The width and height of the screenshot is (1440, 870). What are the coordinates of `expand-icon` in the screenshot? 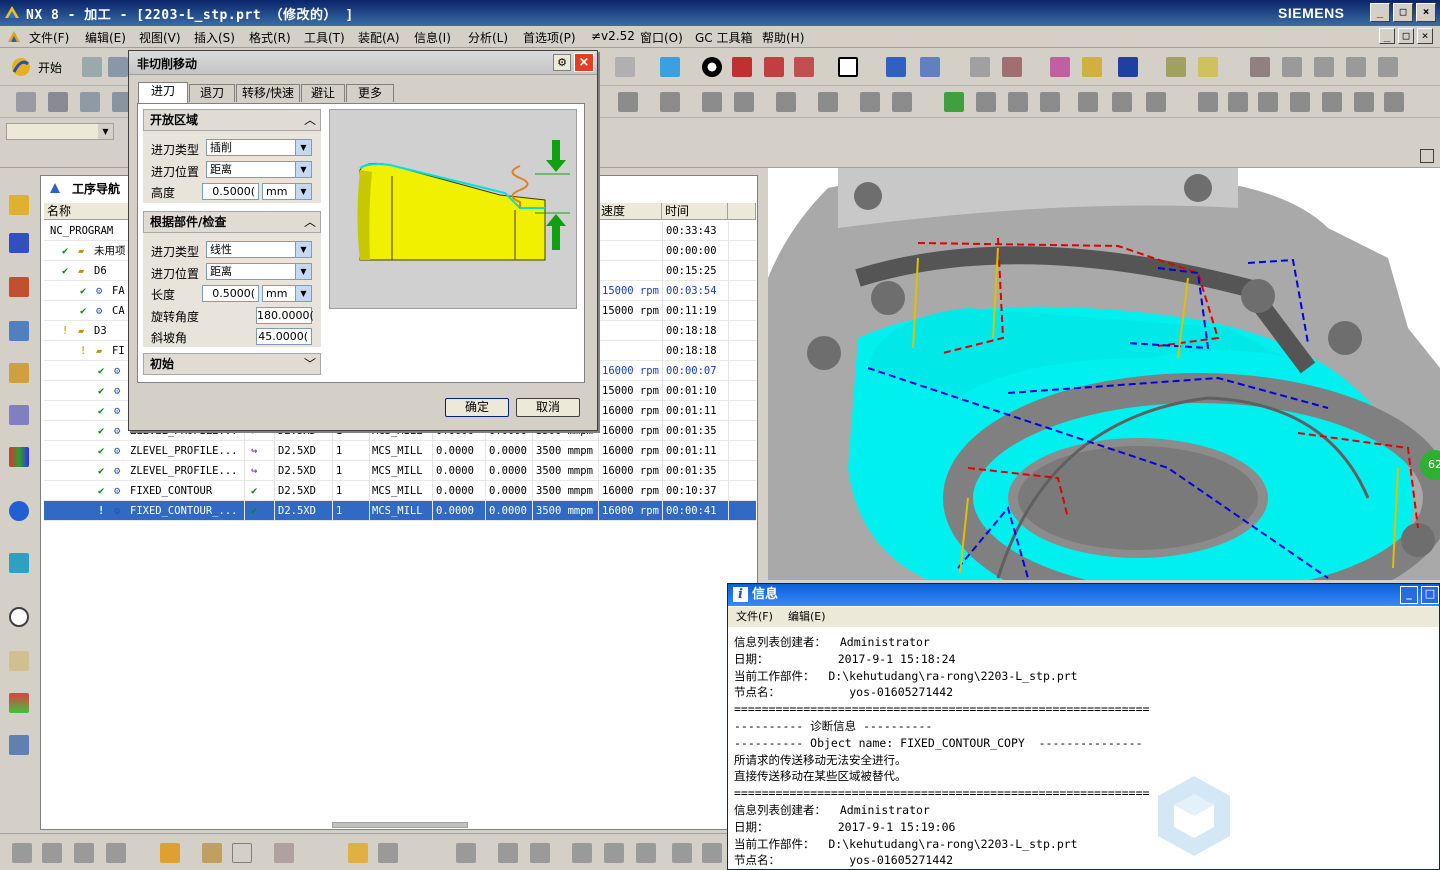 It's located at (1427, 156).